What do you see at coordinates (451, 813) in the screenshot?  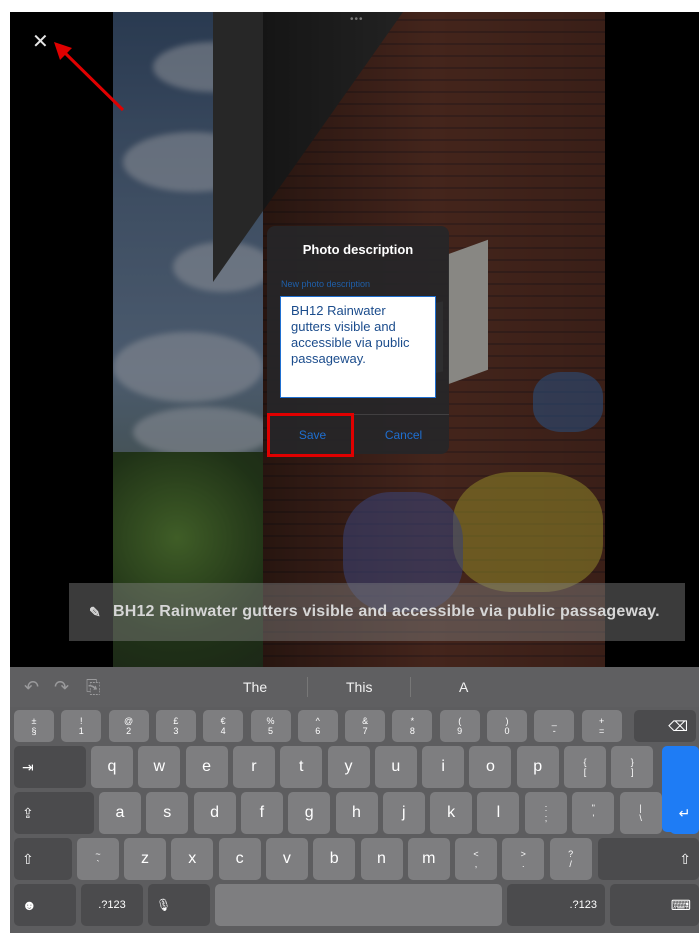 I see `key-k: k` at bounding box center [451, 813].